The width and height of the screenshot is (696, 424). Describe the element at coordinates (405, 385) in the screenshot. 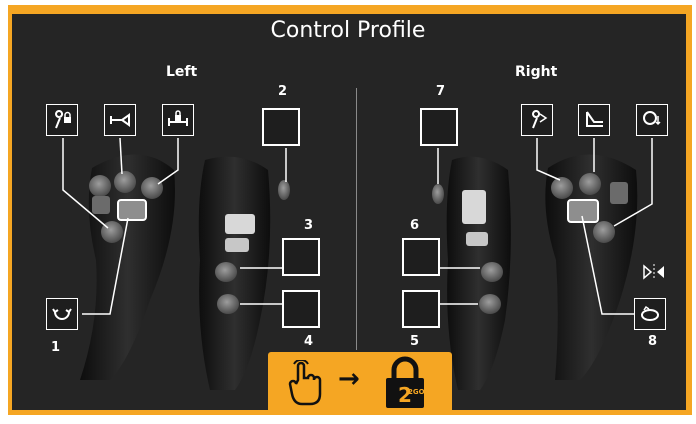

I see `lock-2go-icon: 2 2GO` at that location.